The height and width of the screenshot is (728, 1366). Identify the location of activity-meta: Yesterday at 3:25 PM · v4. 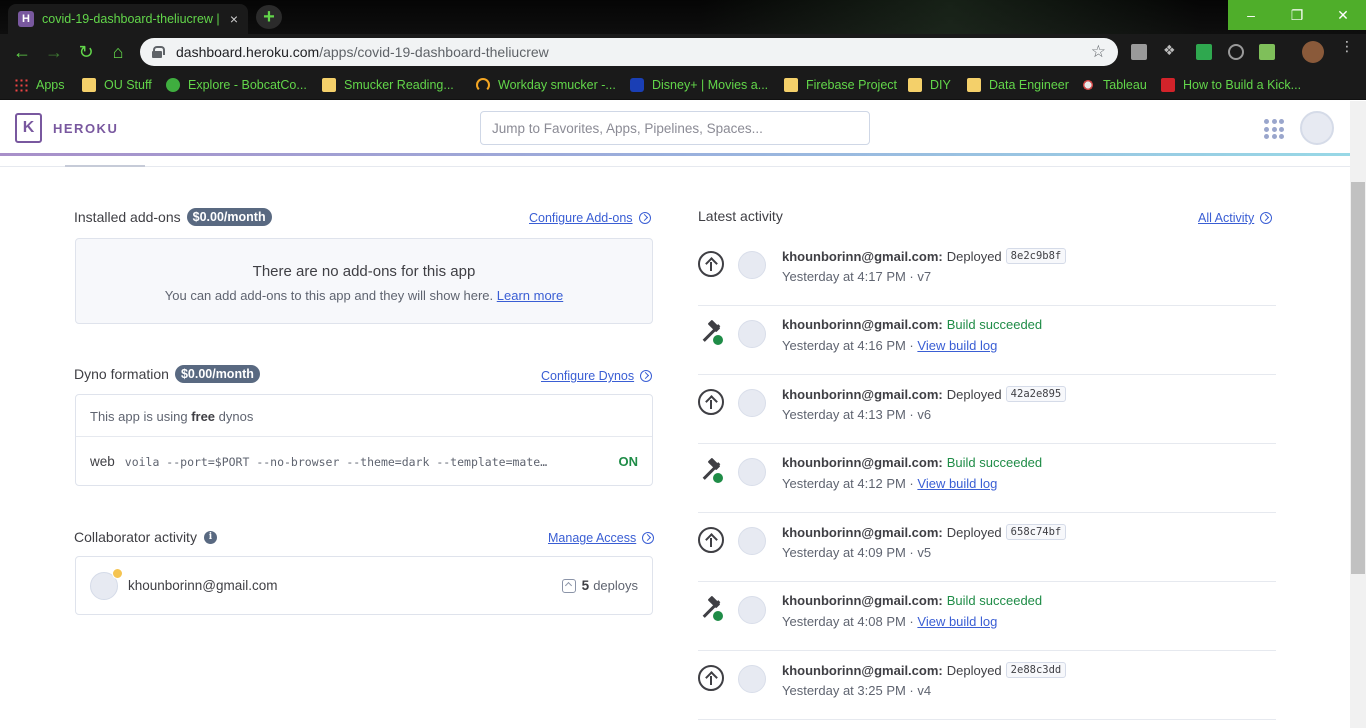
(856, 690).